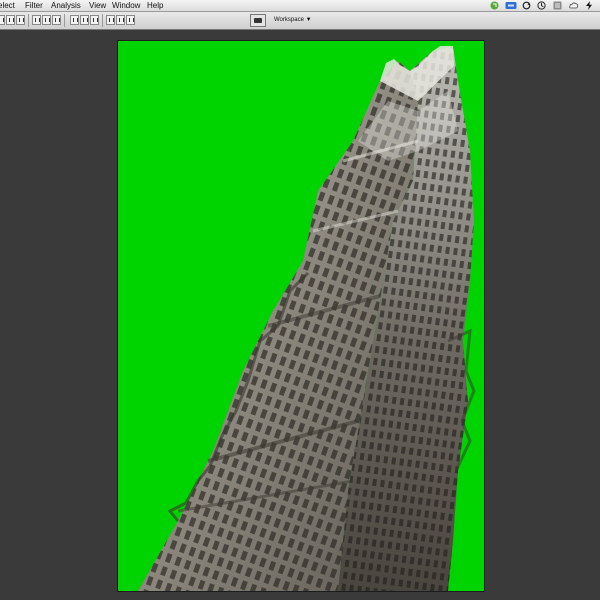 Image resolution: width=600 pixels, height=600 pixels. What do you see at coordinates (34, 5) in the screenshot?
I see `menu-filter: Filter` at bounding box center [34, 5].